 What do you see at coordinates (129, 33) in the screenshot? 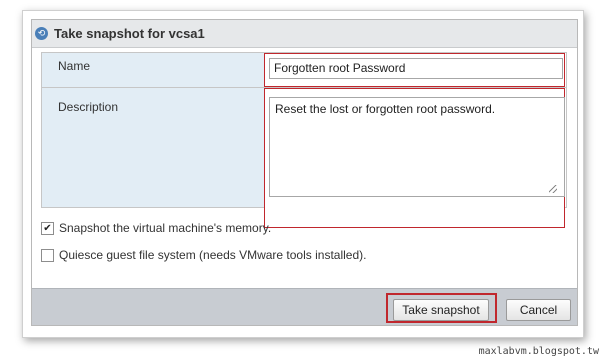
I see `dialog-title: Take snapshot for vcsa1` at bounding box center [129, 33].